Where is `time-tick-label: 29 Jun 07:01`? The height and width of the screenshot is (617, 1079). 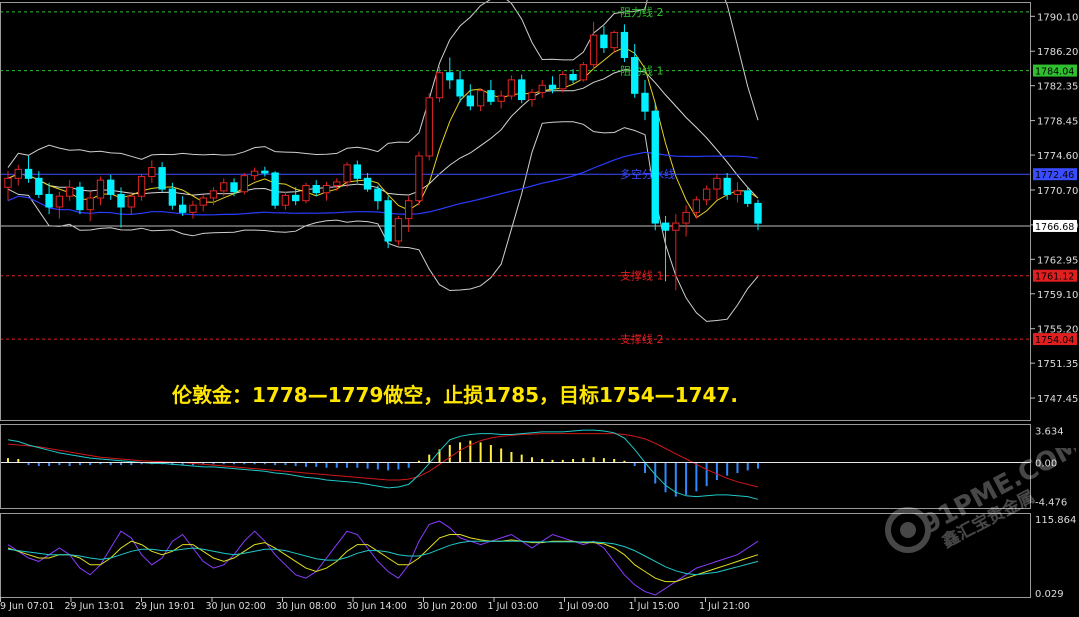 time-tick-label: 29 Jun 07:01 is located at coordinates (27, 606).